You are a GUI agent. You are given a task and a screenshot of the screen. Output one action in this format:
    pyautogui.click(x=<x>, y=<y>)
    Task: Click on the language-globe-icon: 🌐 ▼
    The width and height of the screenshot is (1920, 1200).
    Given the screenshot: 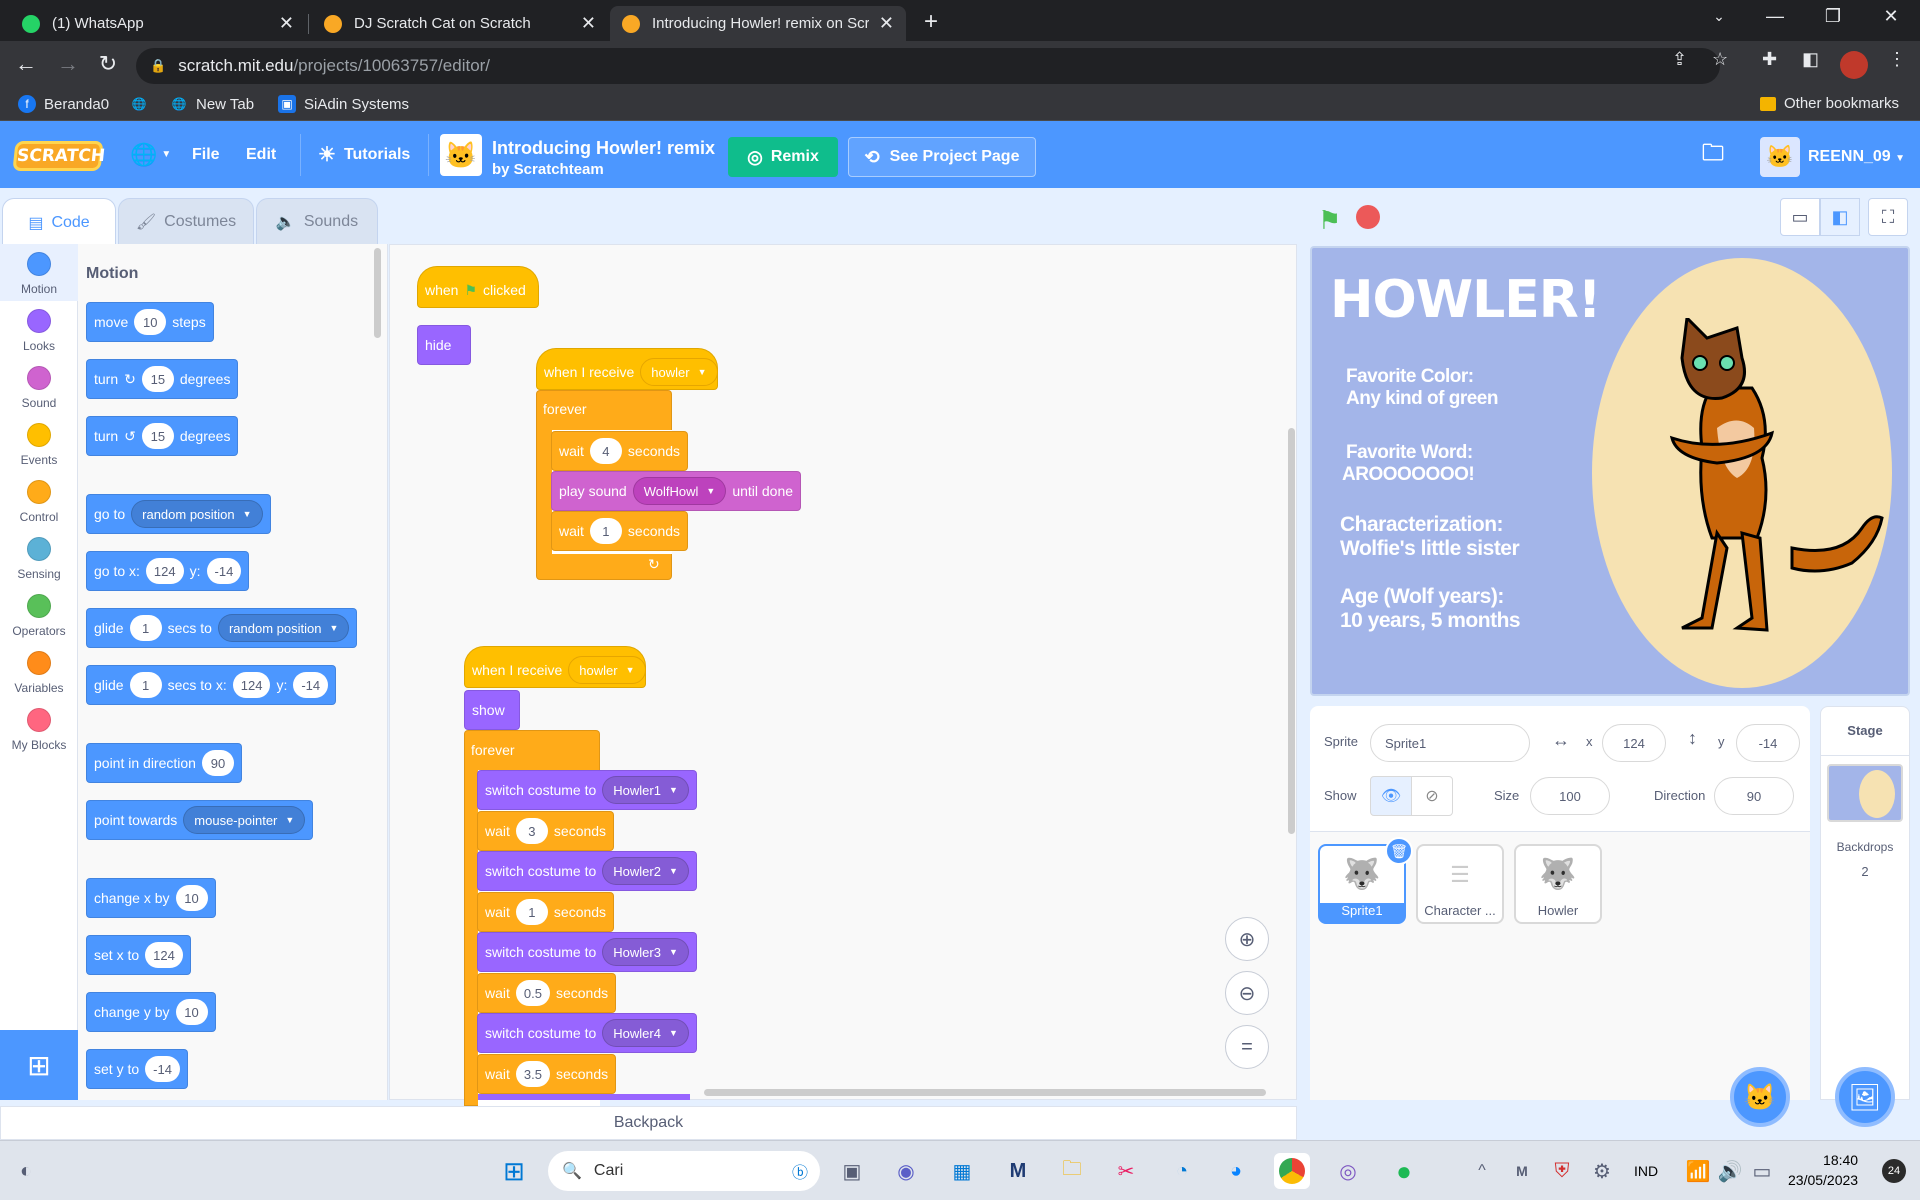 What is the action you would take?
    pyautogui.click(x=150, y=154)
    